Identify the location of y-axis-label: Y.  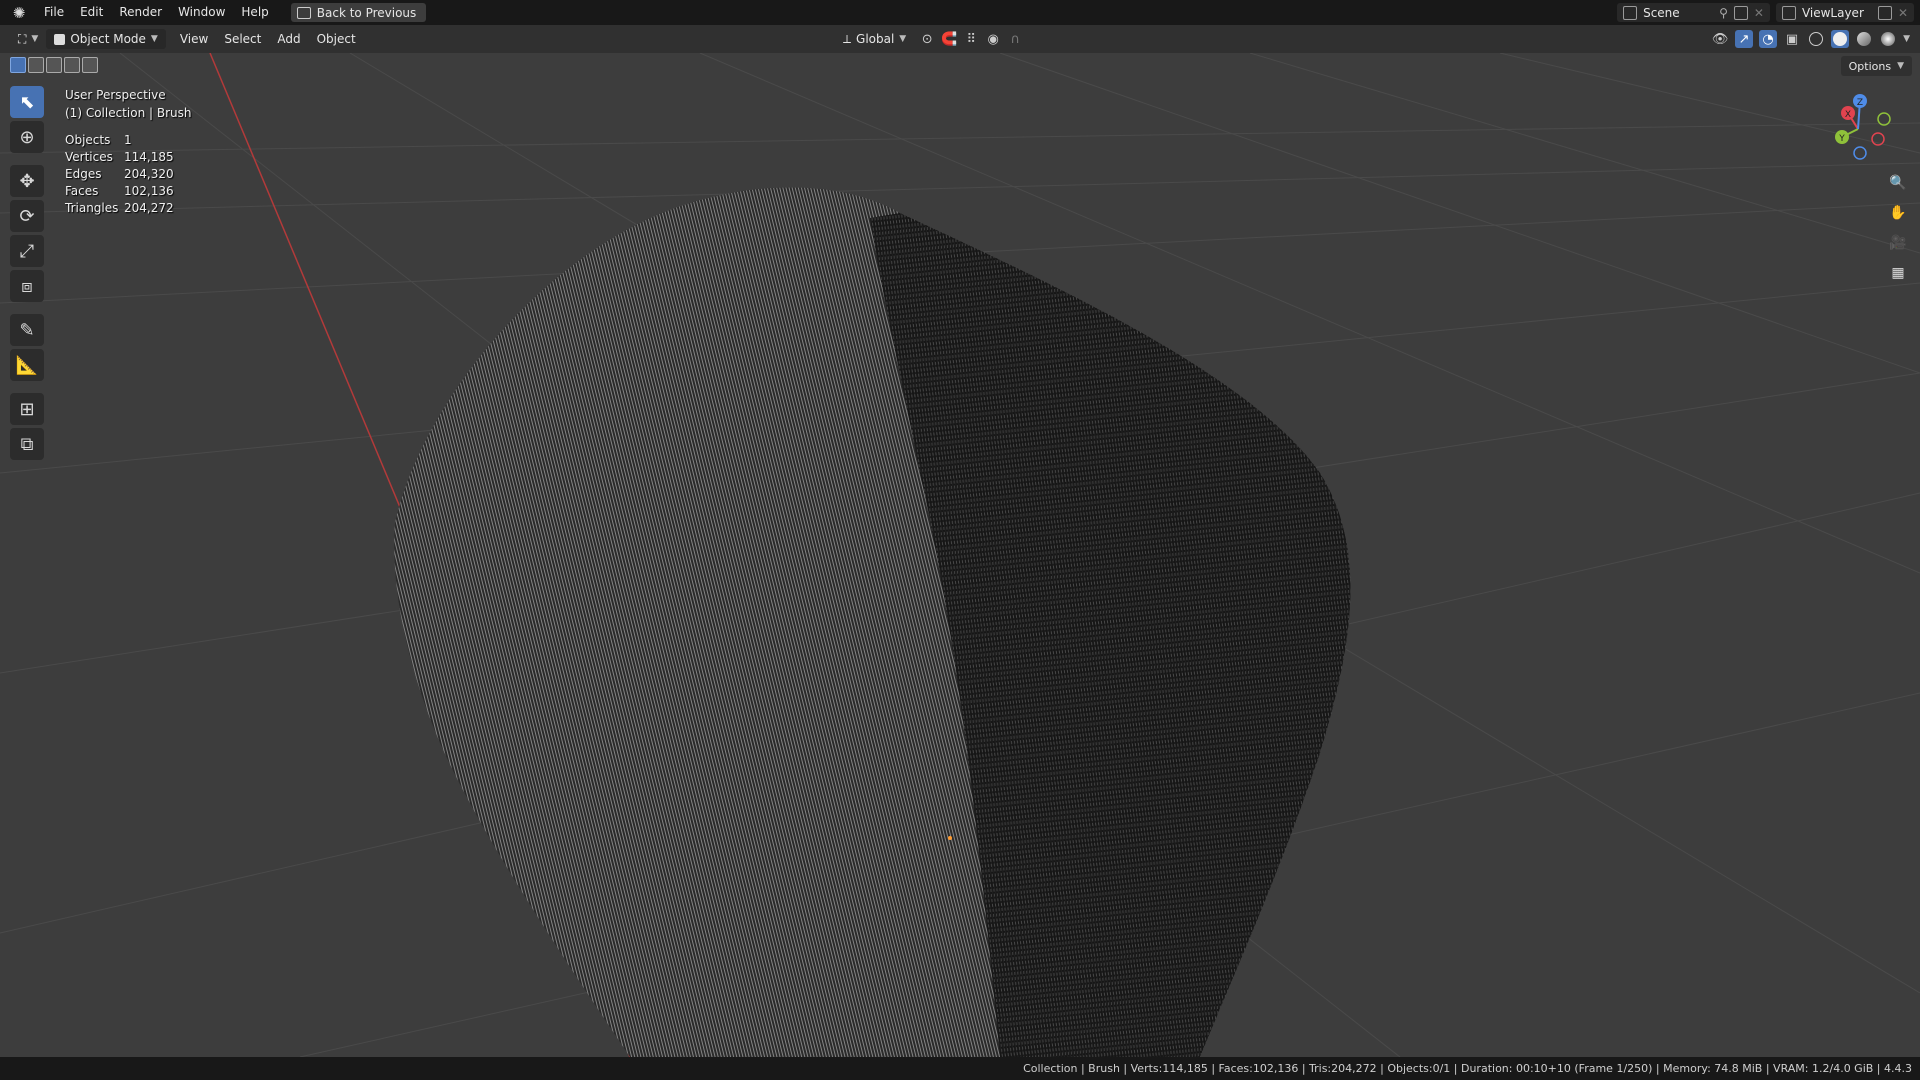
(1841, 139).